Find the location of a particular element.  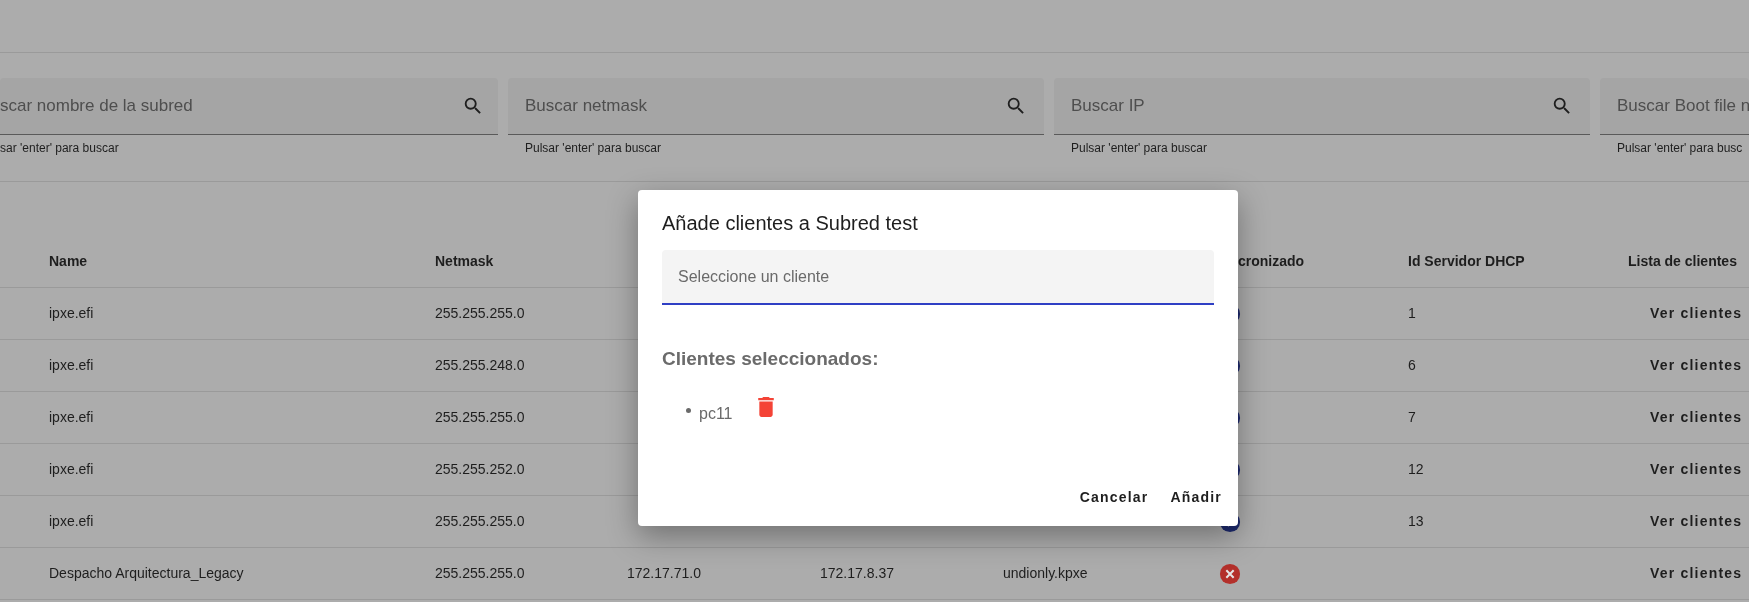

table-cell: 13 is located at coordinates (1416, 521).